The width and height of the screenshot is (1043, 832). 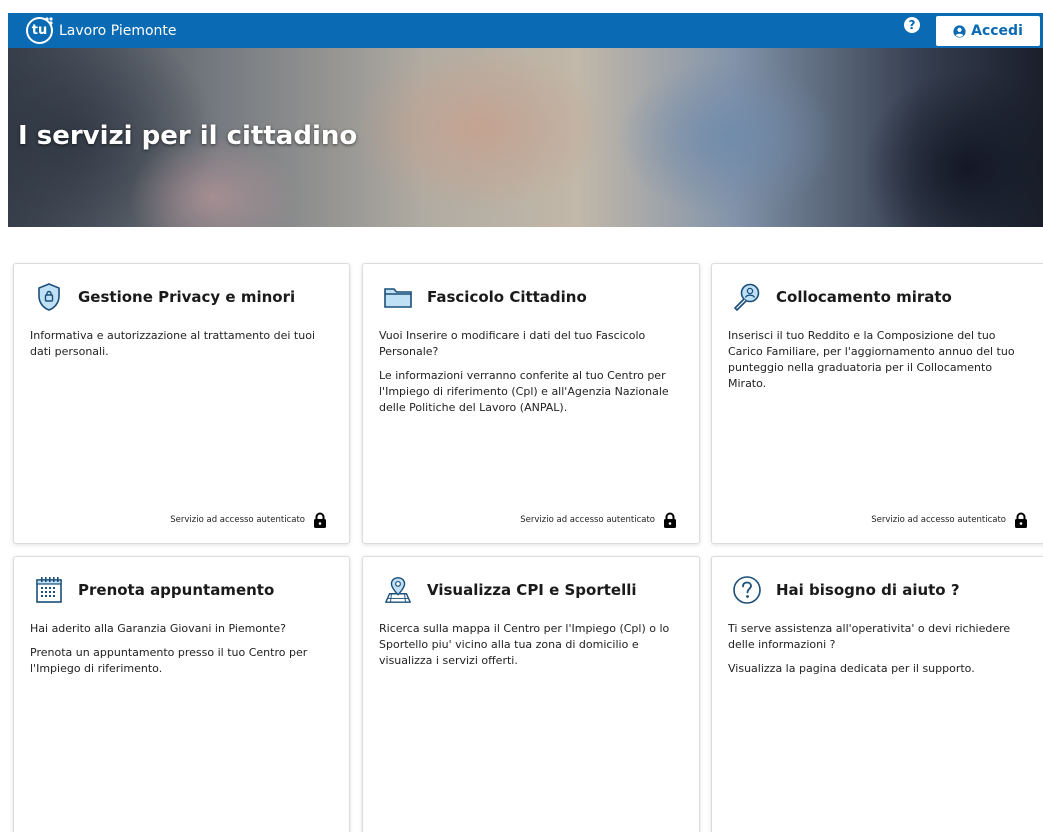 I want to click on card-header: Collocamento mirato, so click(x=842, y=297).